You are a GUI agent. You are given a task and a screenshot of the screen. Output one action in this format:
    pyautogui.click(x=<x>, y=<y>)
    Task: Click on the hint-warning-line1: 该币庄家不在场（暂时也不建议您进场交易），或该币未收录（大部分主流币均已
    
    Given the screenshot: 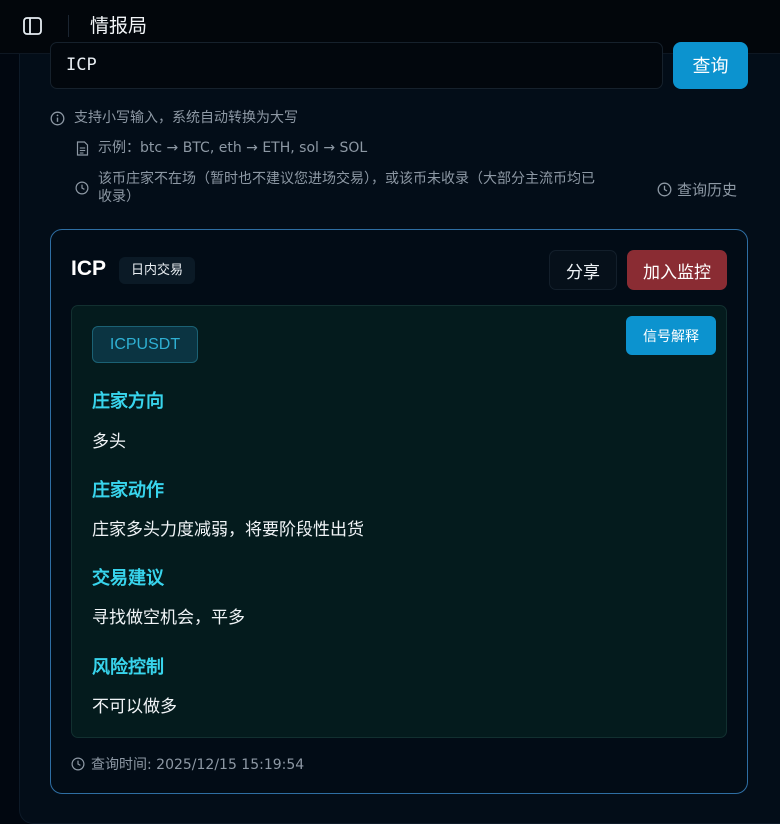 What is the action you would take?
    pyautogui.click(x=346, y=179)
    